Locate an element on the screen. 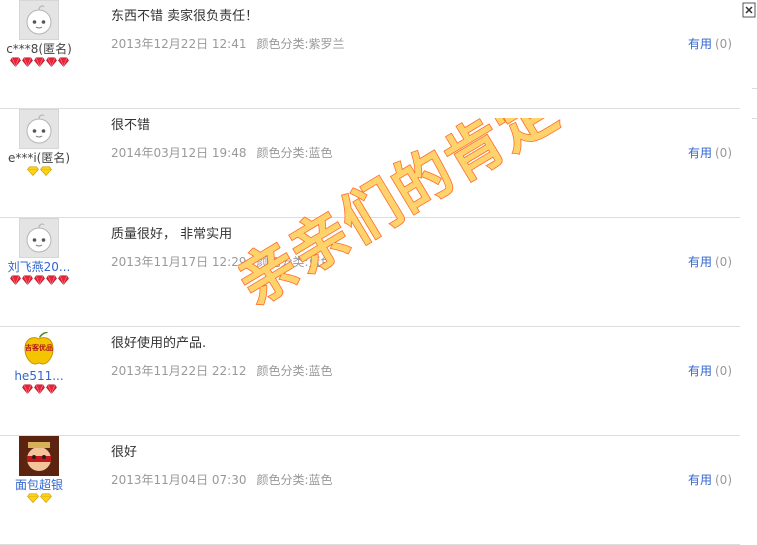 The image size is (757, 545). review-date: 2013年11月17日 12:29 is located at coordinates (179, 262).